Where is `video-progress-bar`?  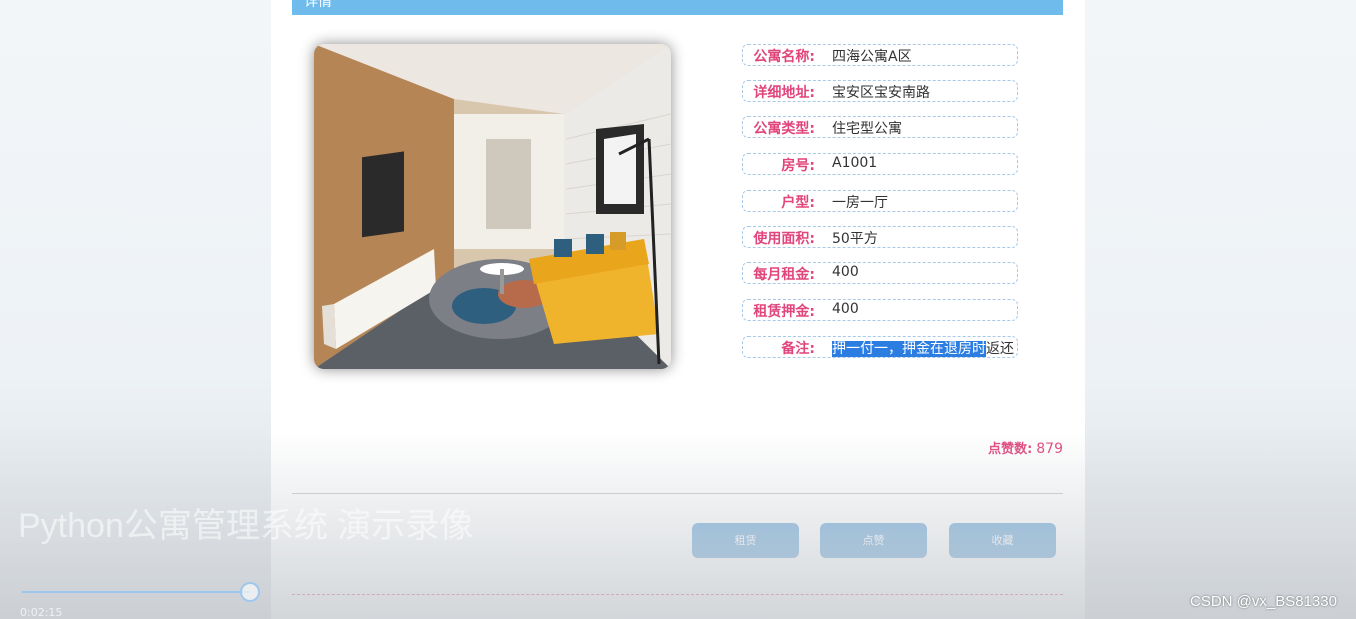 video-progress-bar is located at coordinates (136, 592).